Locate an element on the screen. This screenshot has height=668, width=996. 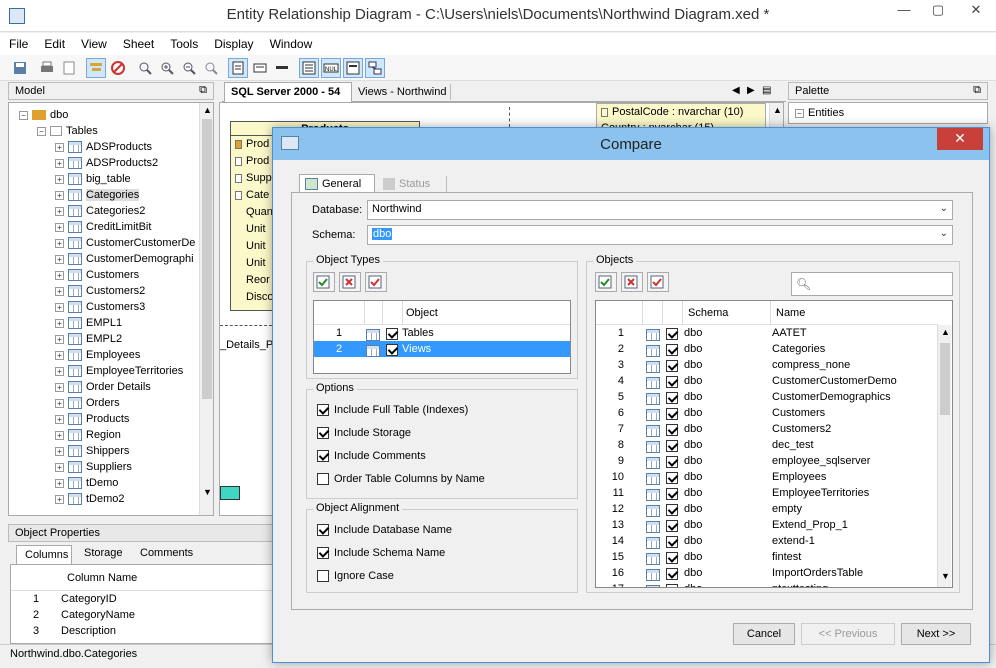
object-row: 15 dbo fintest is located at coordinates (766, 557).